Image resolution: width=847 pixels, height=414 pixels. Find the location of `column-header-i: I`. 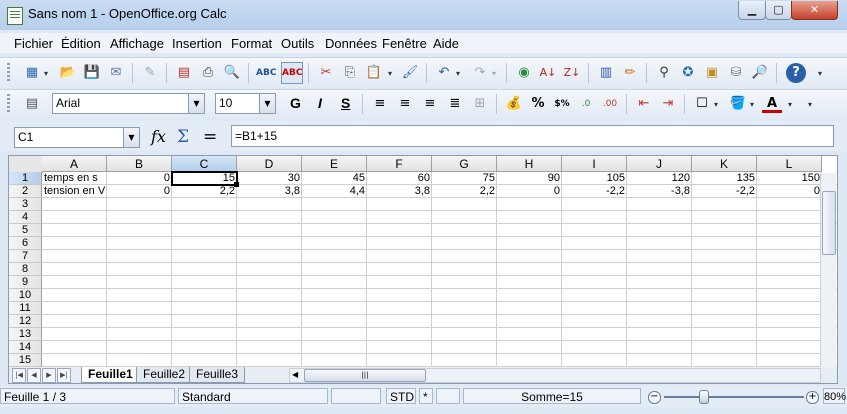

column-header-i: I is located at coordinates (594, 164).